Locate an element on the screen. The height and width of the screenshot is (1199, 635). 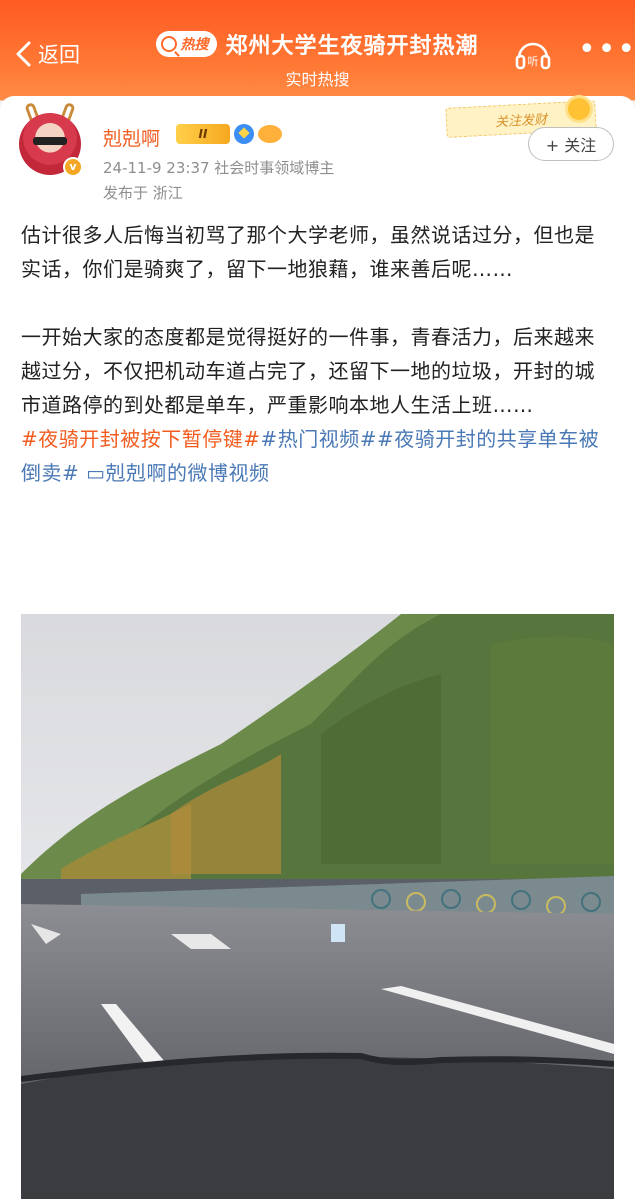
diamond-badge-icon is located at coordinates (244, 134).